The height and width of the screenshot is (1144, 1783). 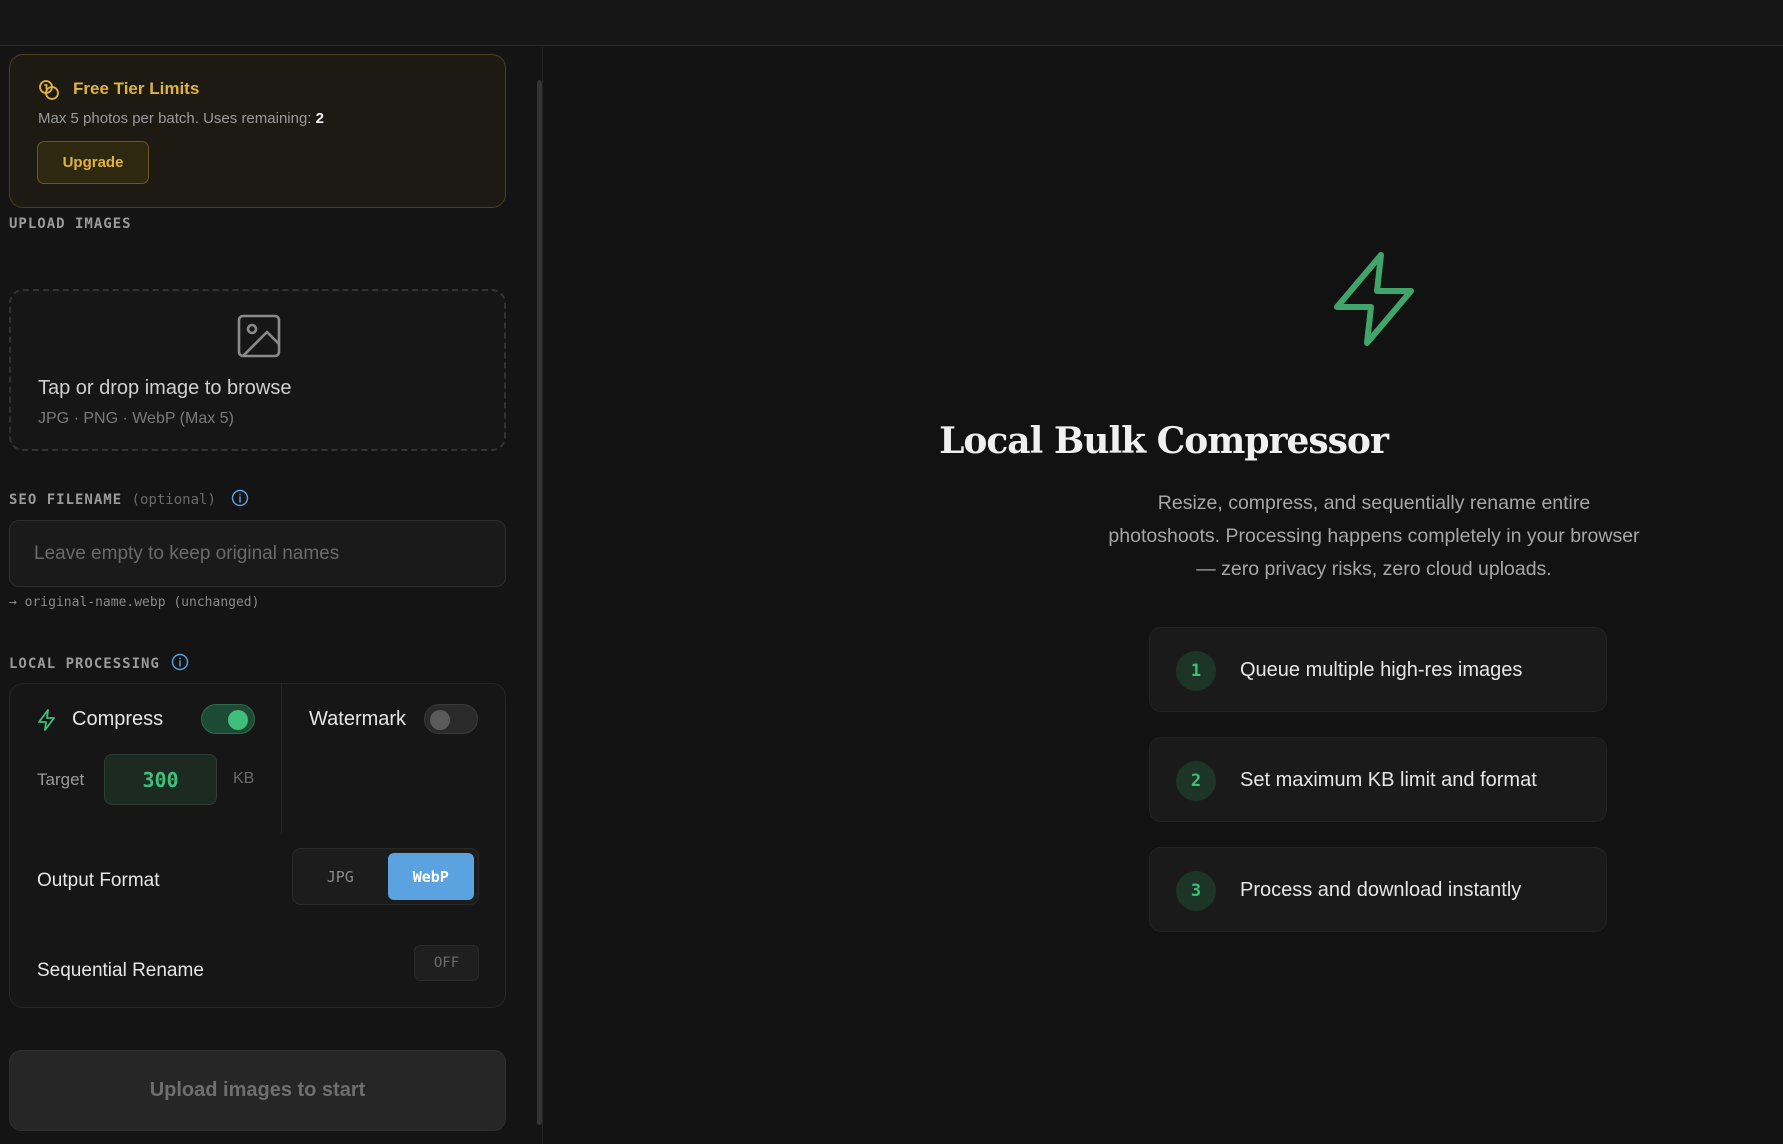 I want to click on step-item: 2 Set maximum KB limit and format, so click(x=1378, y=779).